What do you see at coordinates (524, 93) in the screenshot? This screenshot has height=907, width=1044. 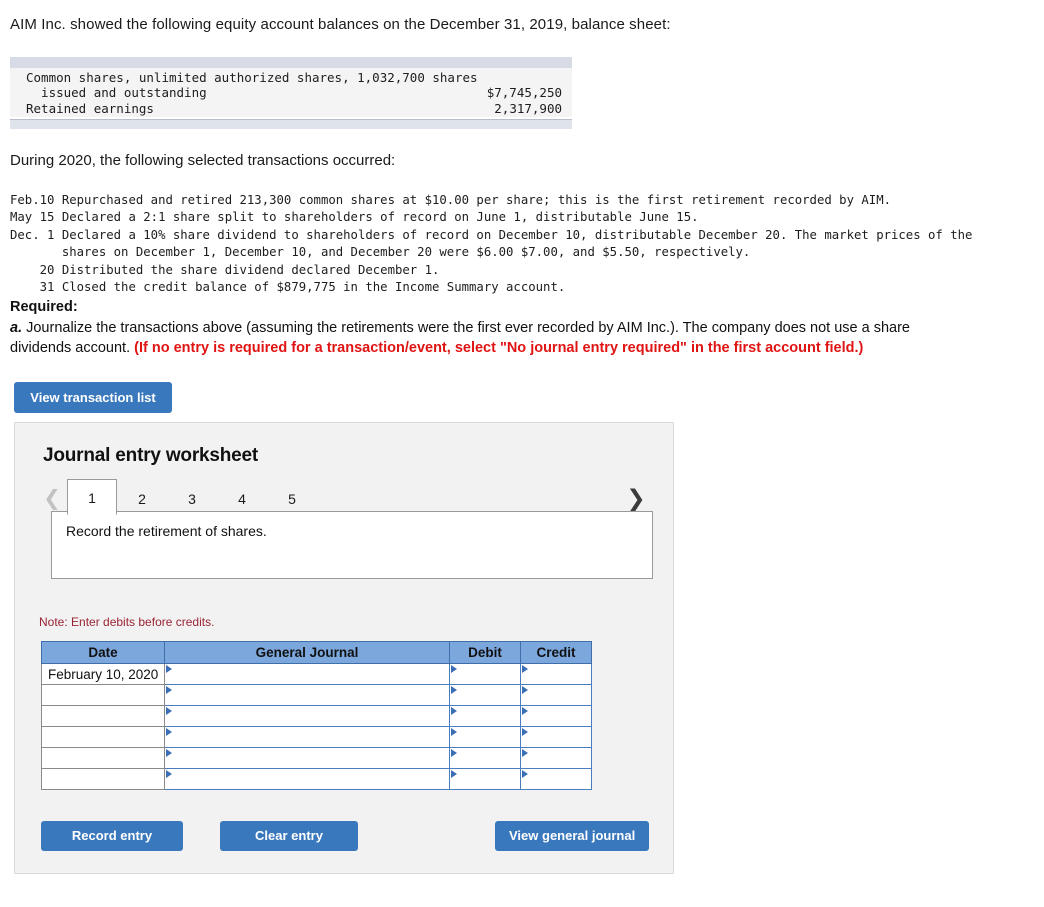 I see `balance-sheet-amount: $7,745,250` at bounding box center [524, 93].